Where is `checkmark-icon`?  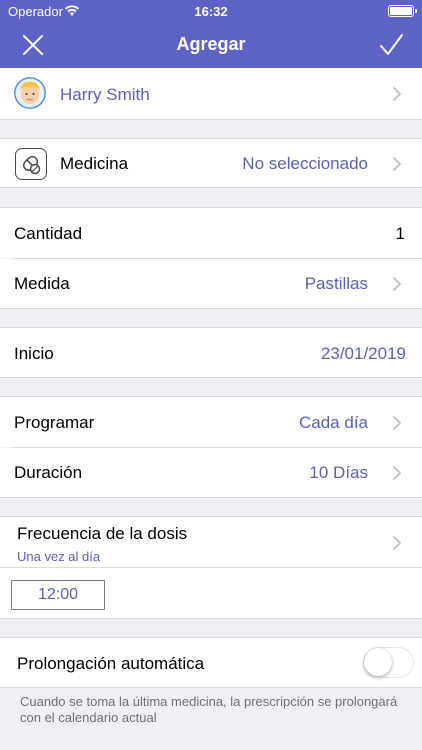
checkmark-icon is located at coordinates (391, 44).